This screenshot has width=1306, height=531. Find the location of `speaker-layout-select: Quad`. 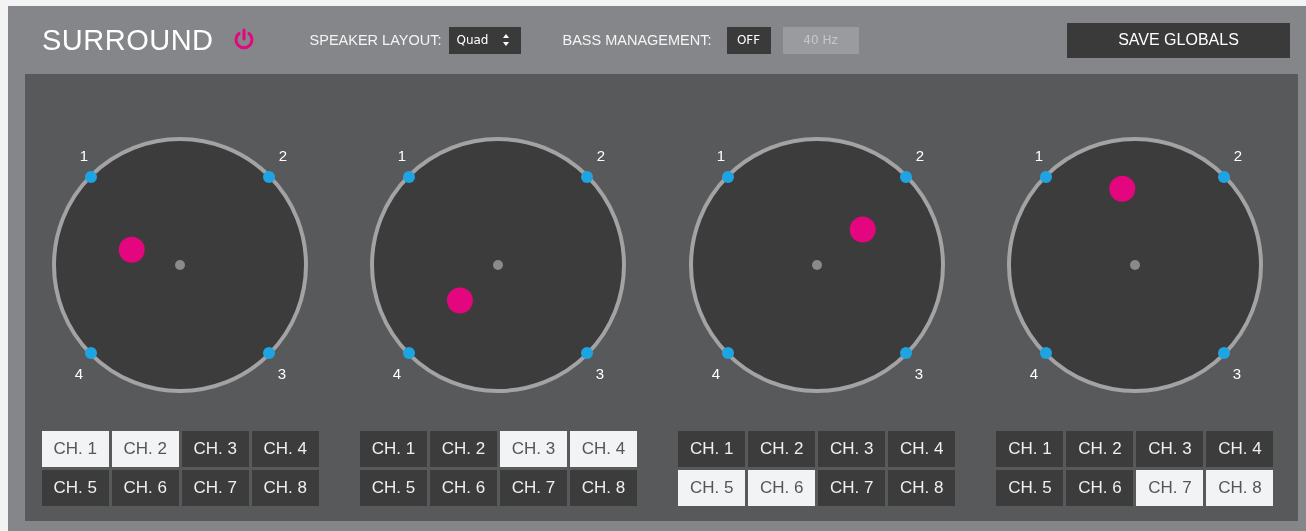

speaker-layout-select: Quad is located at coordinates (485, 40).